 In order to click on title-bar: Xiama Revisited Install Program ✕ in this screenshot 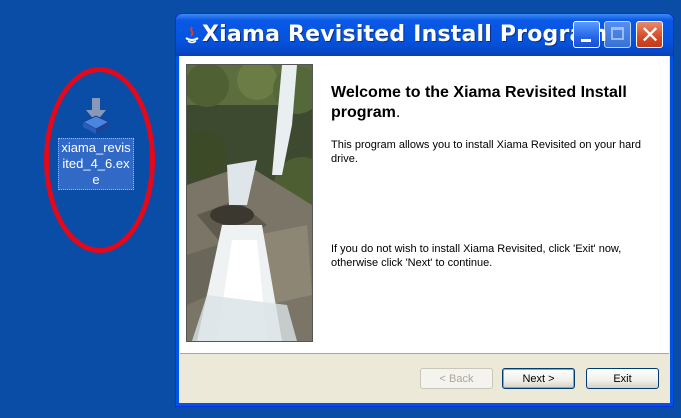, I will do `click(424, 35)`.